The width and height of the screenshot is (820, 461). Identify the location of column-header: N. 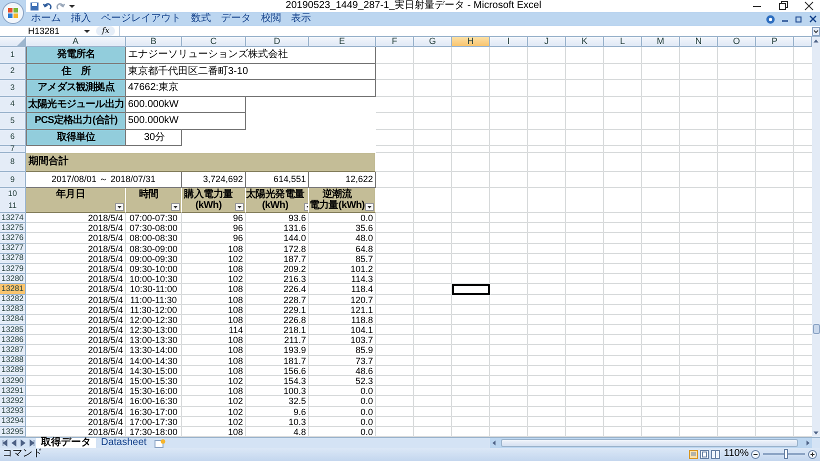
(699, 42).